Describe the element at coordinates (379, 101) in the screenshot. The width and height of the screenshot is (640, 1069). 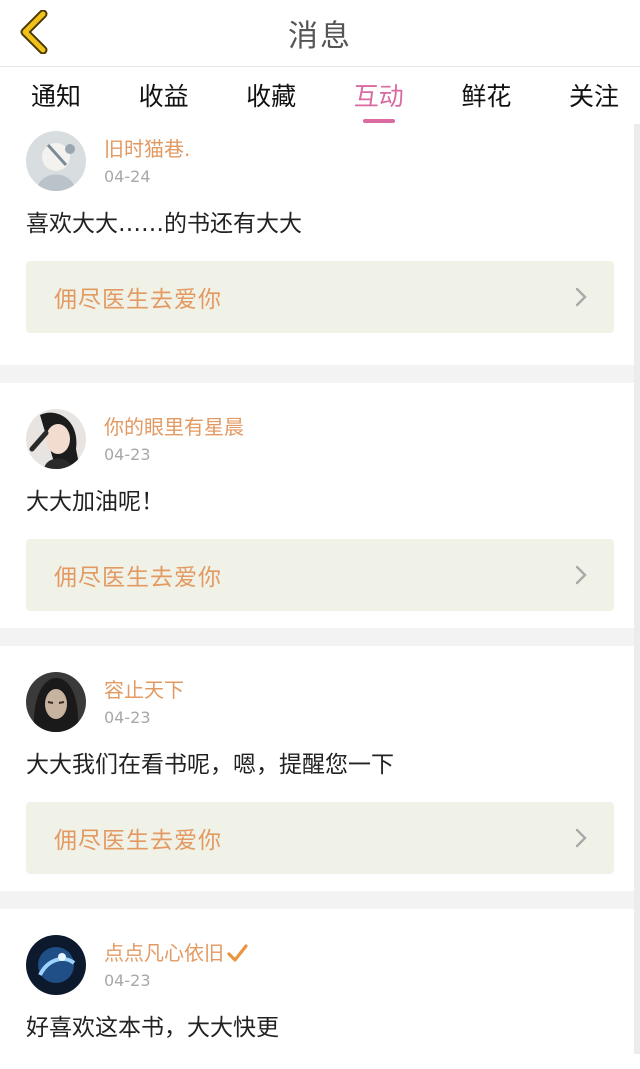
I see `tab-interactions: 互动` at that location.